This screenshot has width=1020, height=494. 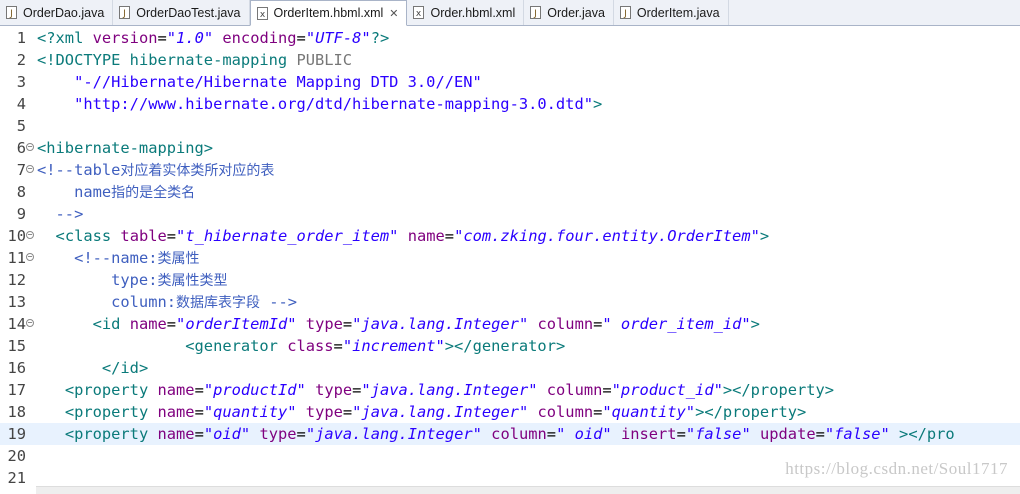 I want to click on code-line: 5, so click(x=510, y=126).